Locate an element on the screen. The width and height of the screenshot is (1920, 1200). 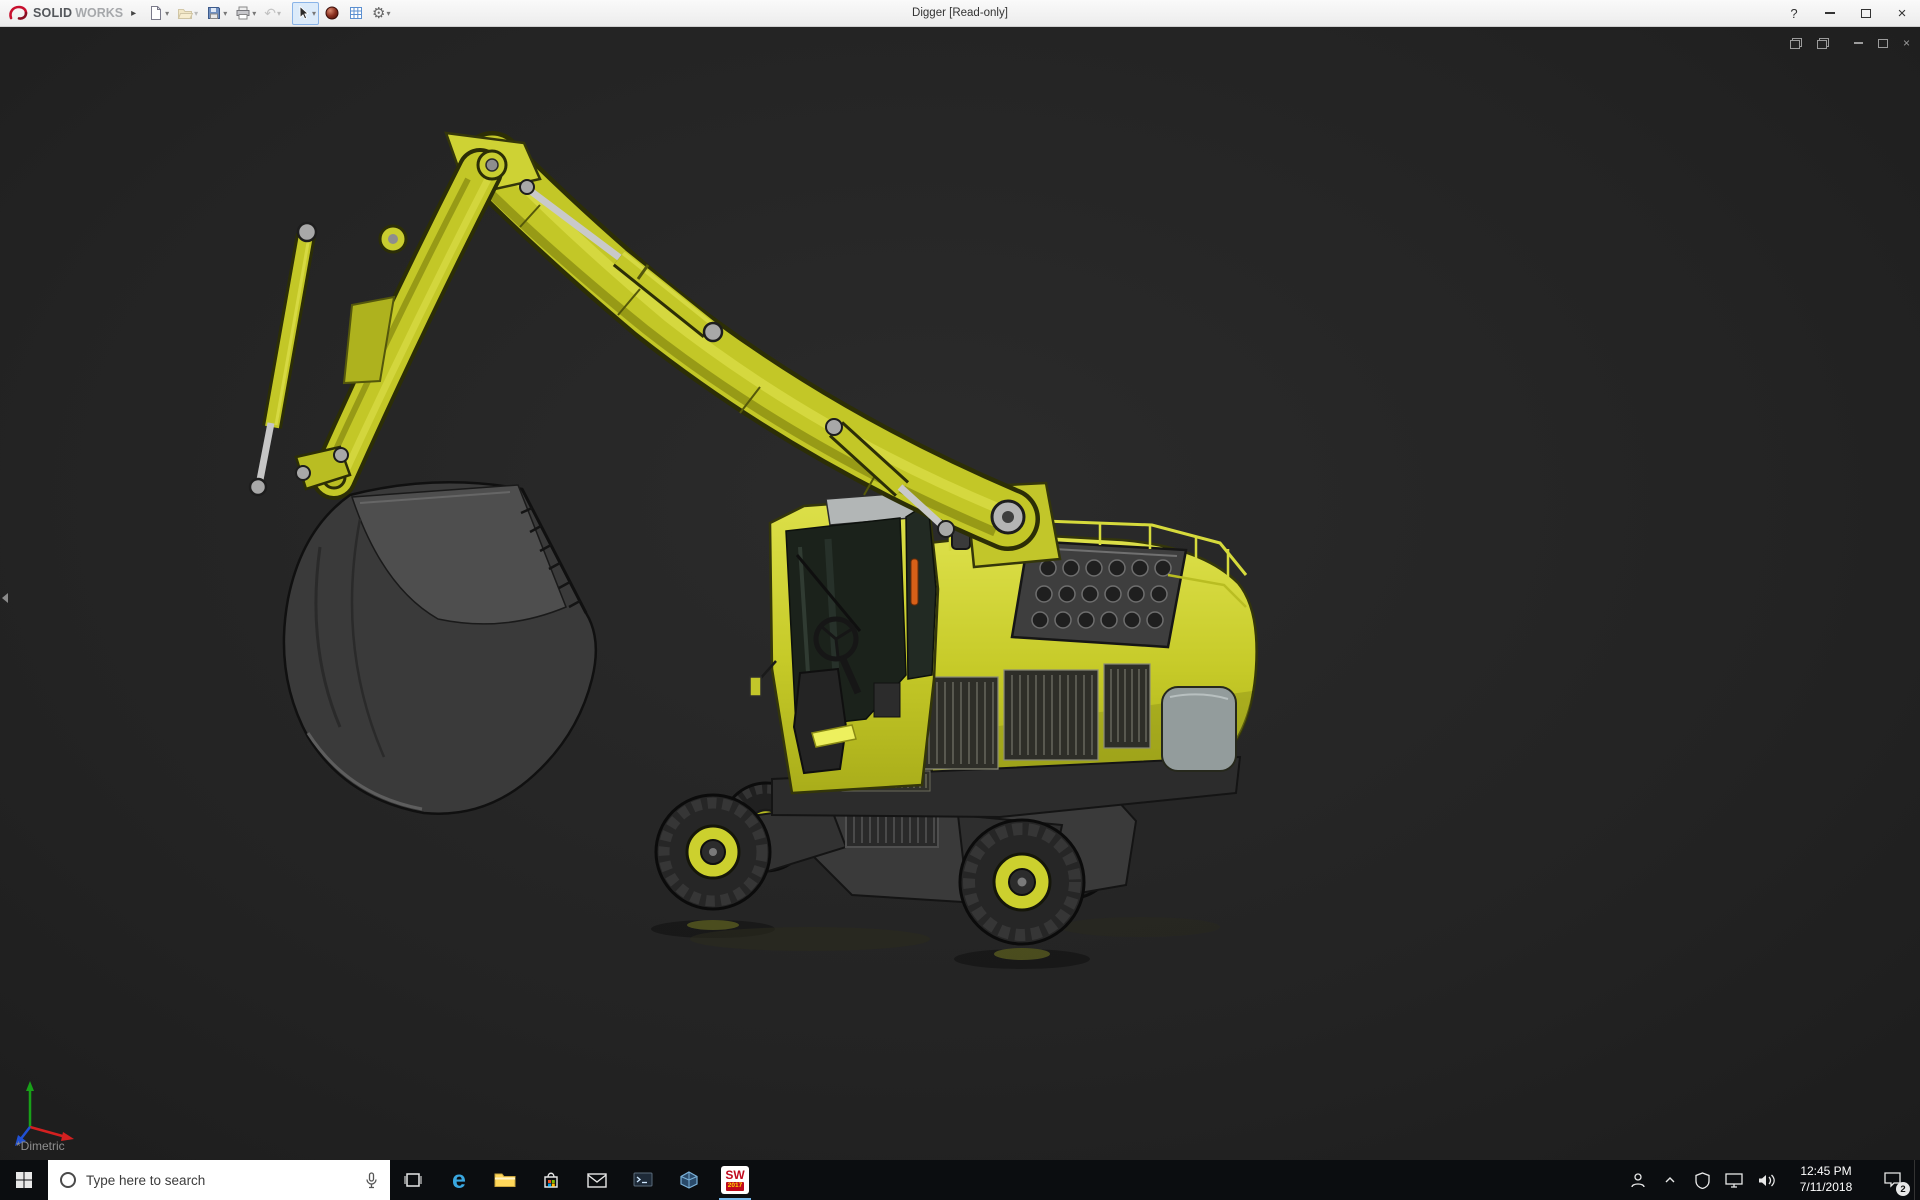
taskbar-app-store is located at coordinates (551, 1180).